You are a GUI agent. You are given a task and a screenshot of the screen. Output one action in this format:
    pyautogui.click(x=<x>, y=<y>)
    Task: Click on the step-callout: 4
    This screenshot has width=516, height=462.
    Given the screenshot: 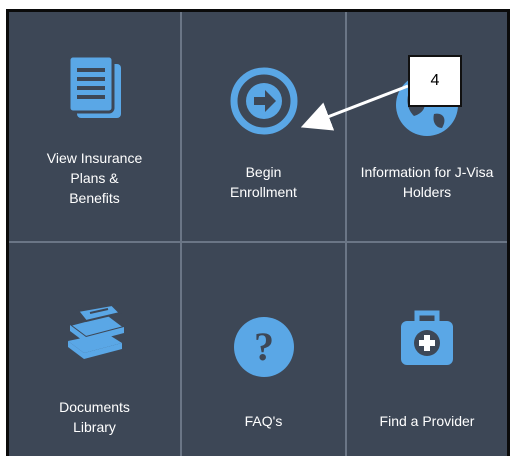 What is the action you would take?
    pyautogui.click(x=435, y=81)
    